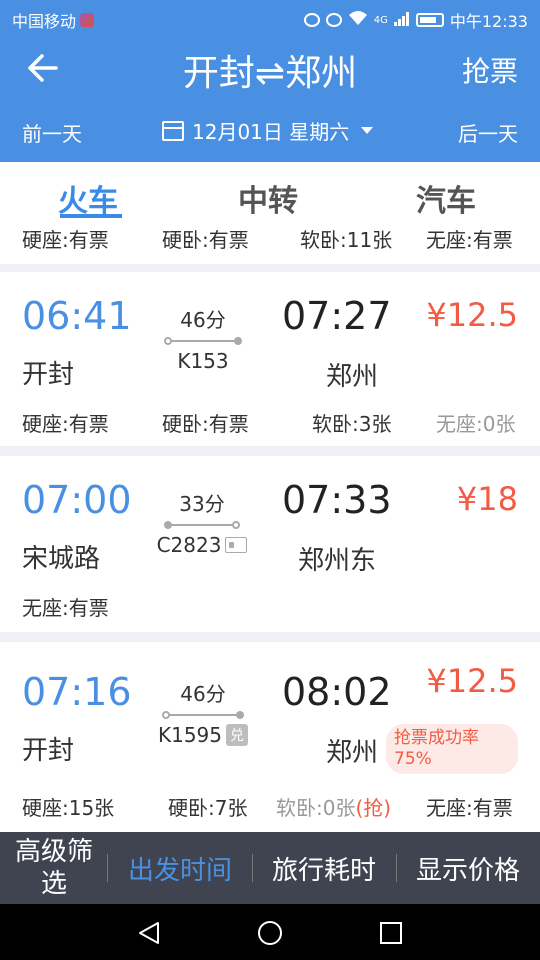  Describe the element at coordinates (373, 808) in the screenshot. I see `grab-link: (抢)` at that location.